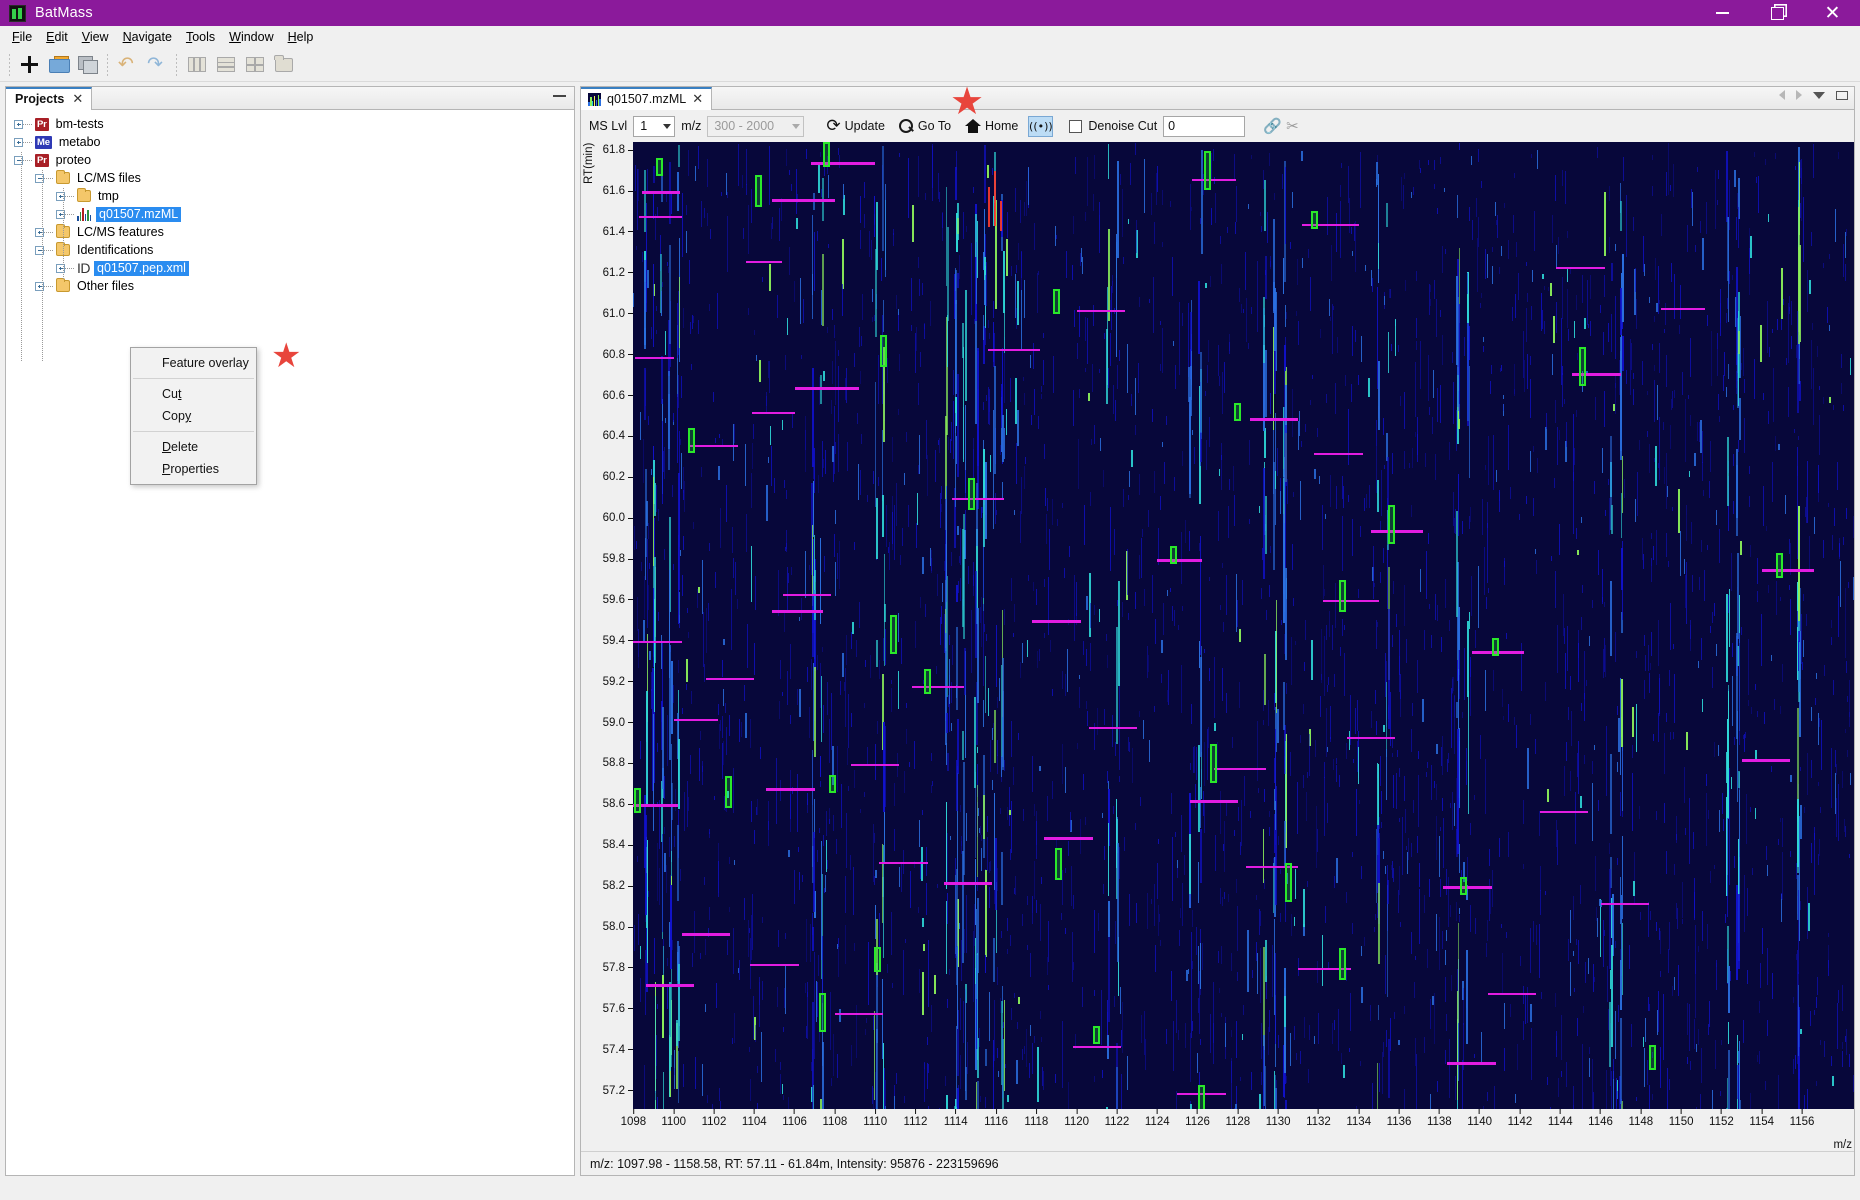  What do you see at coordinates (283, 65) in the screenshot?
I see `layout-folder-button` at bounding box center [283, 65].